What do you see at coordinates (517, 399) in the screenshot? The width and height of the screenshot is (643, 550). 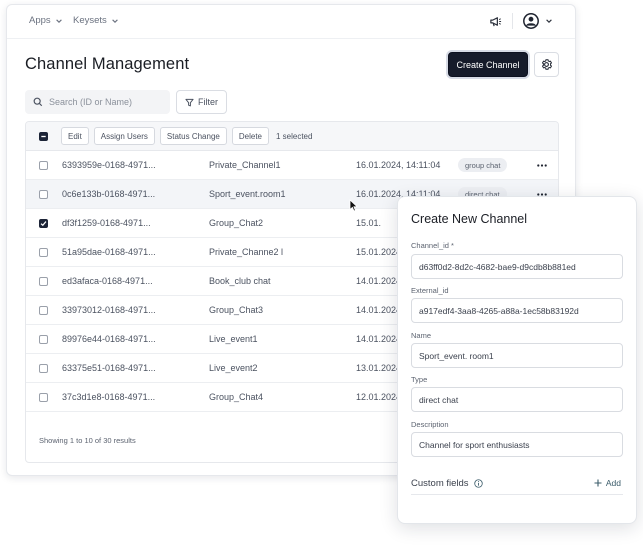 I see `type-field: direct chat` at bounding box center [517, 399].